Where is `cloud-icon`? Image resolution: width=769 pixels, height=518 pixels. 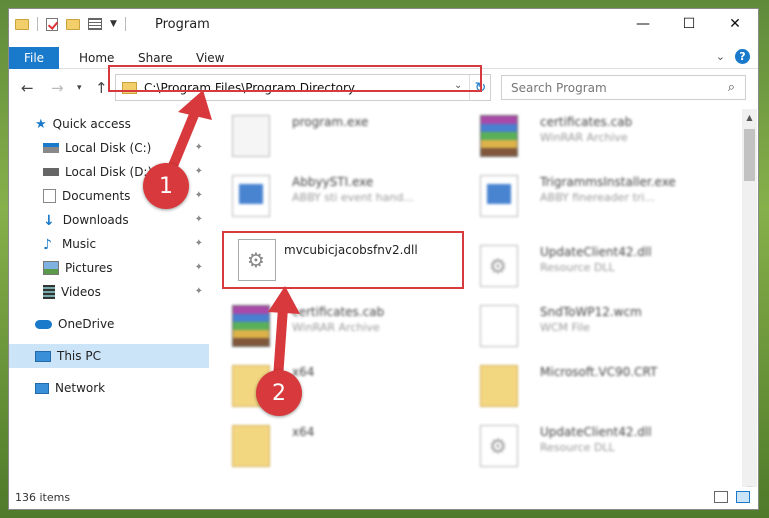 cloud-icon is located at coordinates (43, 324).